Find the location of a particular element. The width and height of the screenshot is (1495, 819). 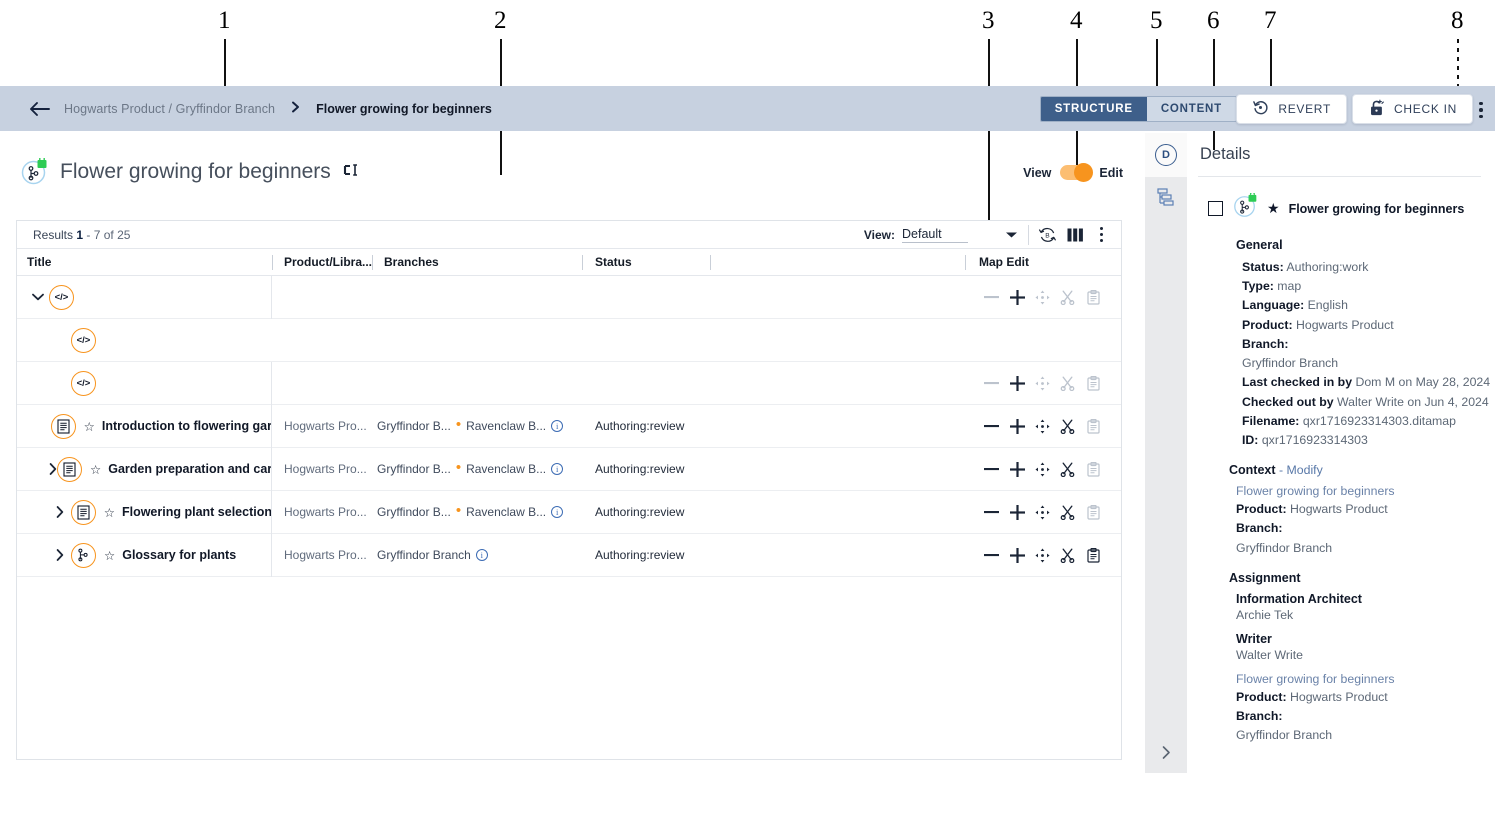

row-title: Glossary for plants is located at coordinates (179, 555).